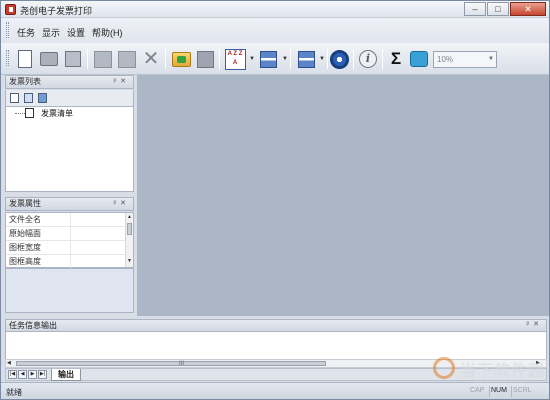 The height and width of the screenshot is (400, 550). What do you see at coordinates (66, 248) in the screenshot?
I see `property-row: 图框宽度` at bounding box center [66, 248].